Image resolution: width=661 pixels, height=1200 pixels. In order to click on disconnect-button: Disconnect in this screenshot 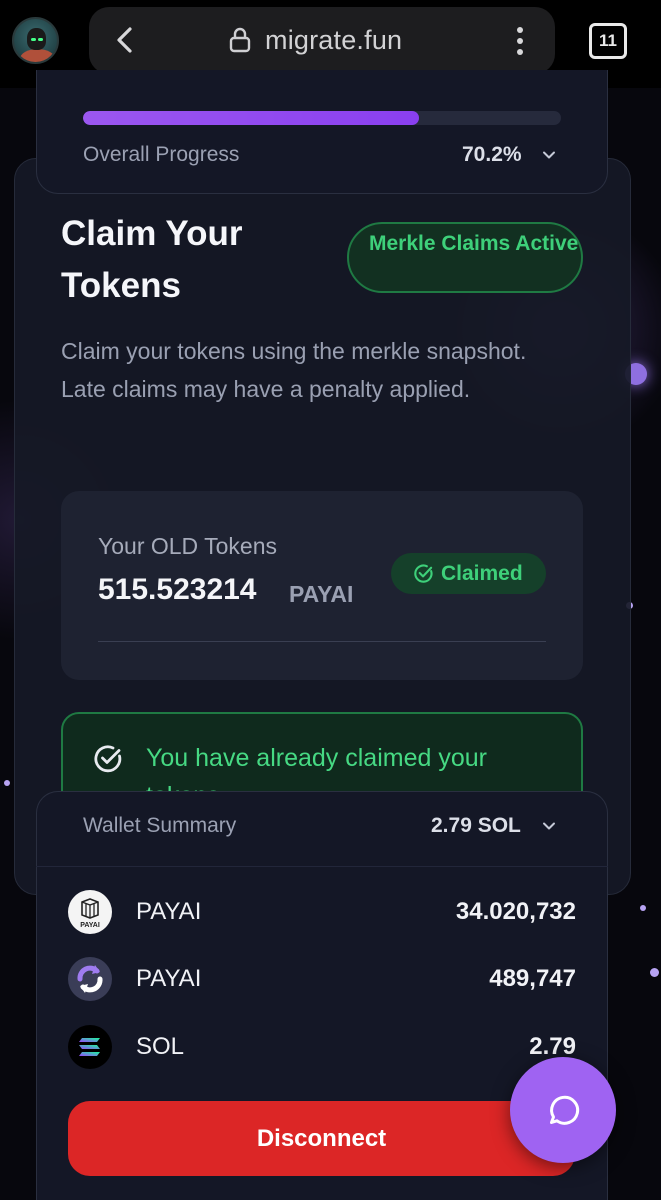, I will do `click(321, 1138)`.